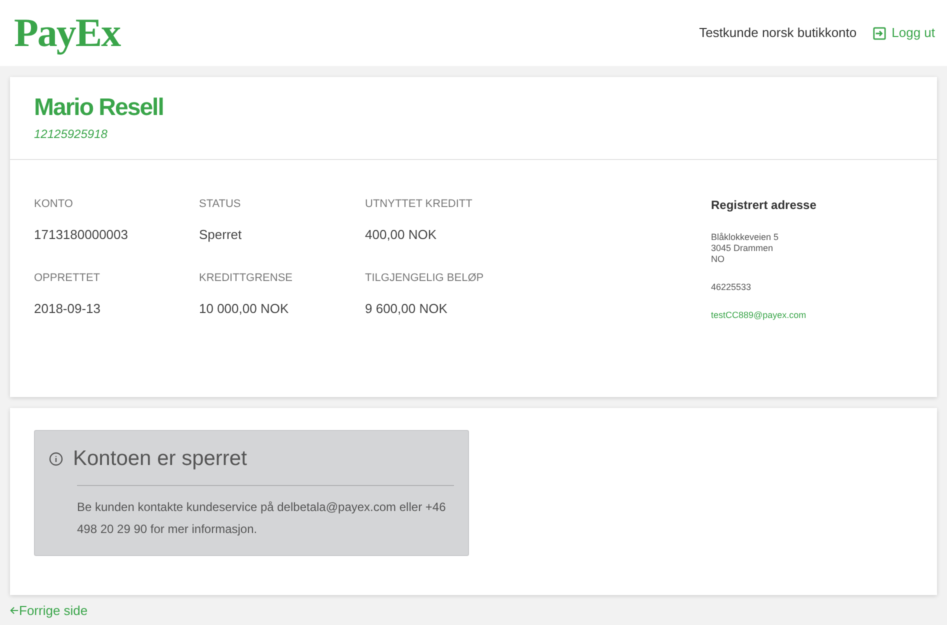 Image resolution: width=947 pixels, height=625 pixels. Describe the element at coordinates (14, 610) in the screenshot. I see `back-arrow-icon` at that location.